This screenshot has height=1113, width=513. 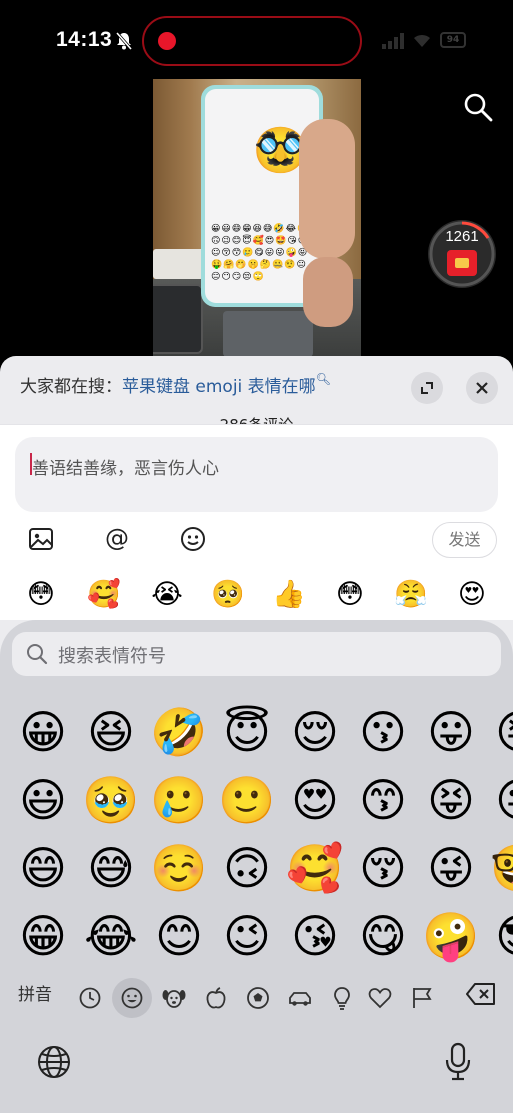 I want to click on red-packet-count: 1261, so click(x=462, y=236).